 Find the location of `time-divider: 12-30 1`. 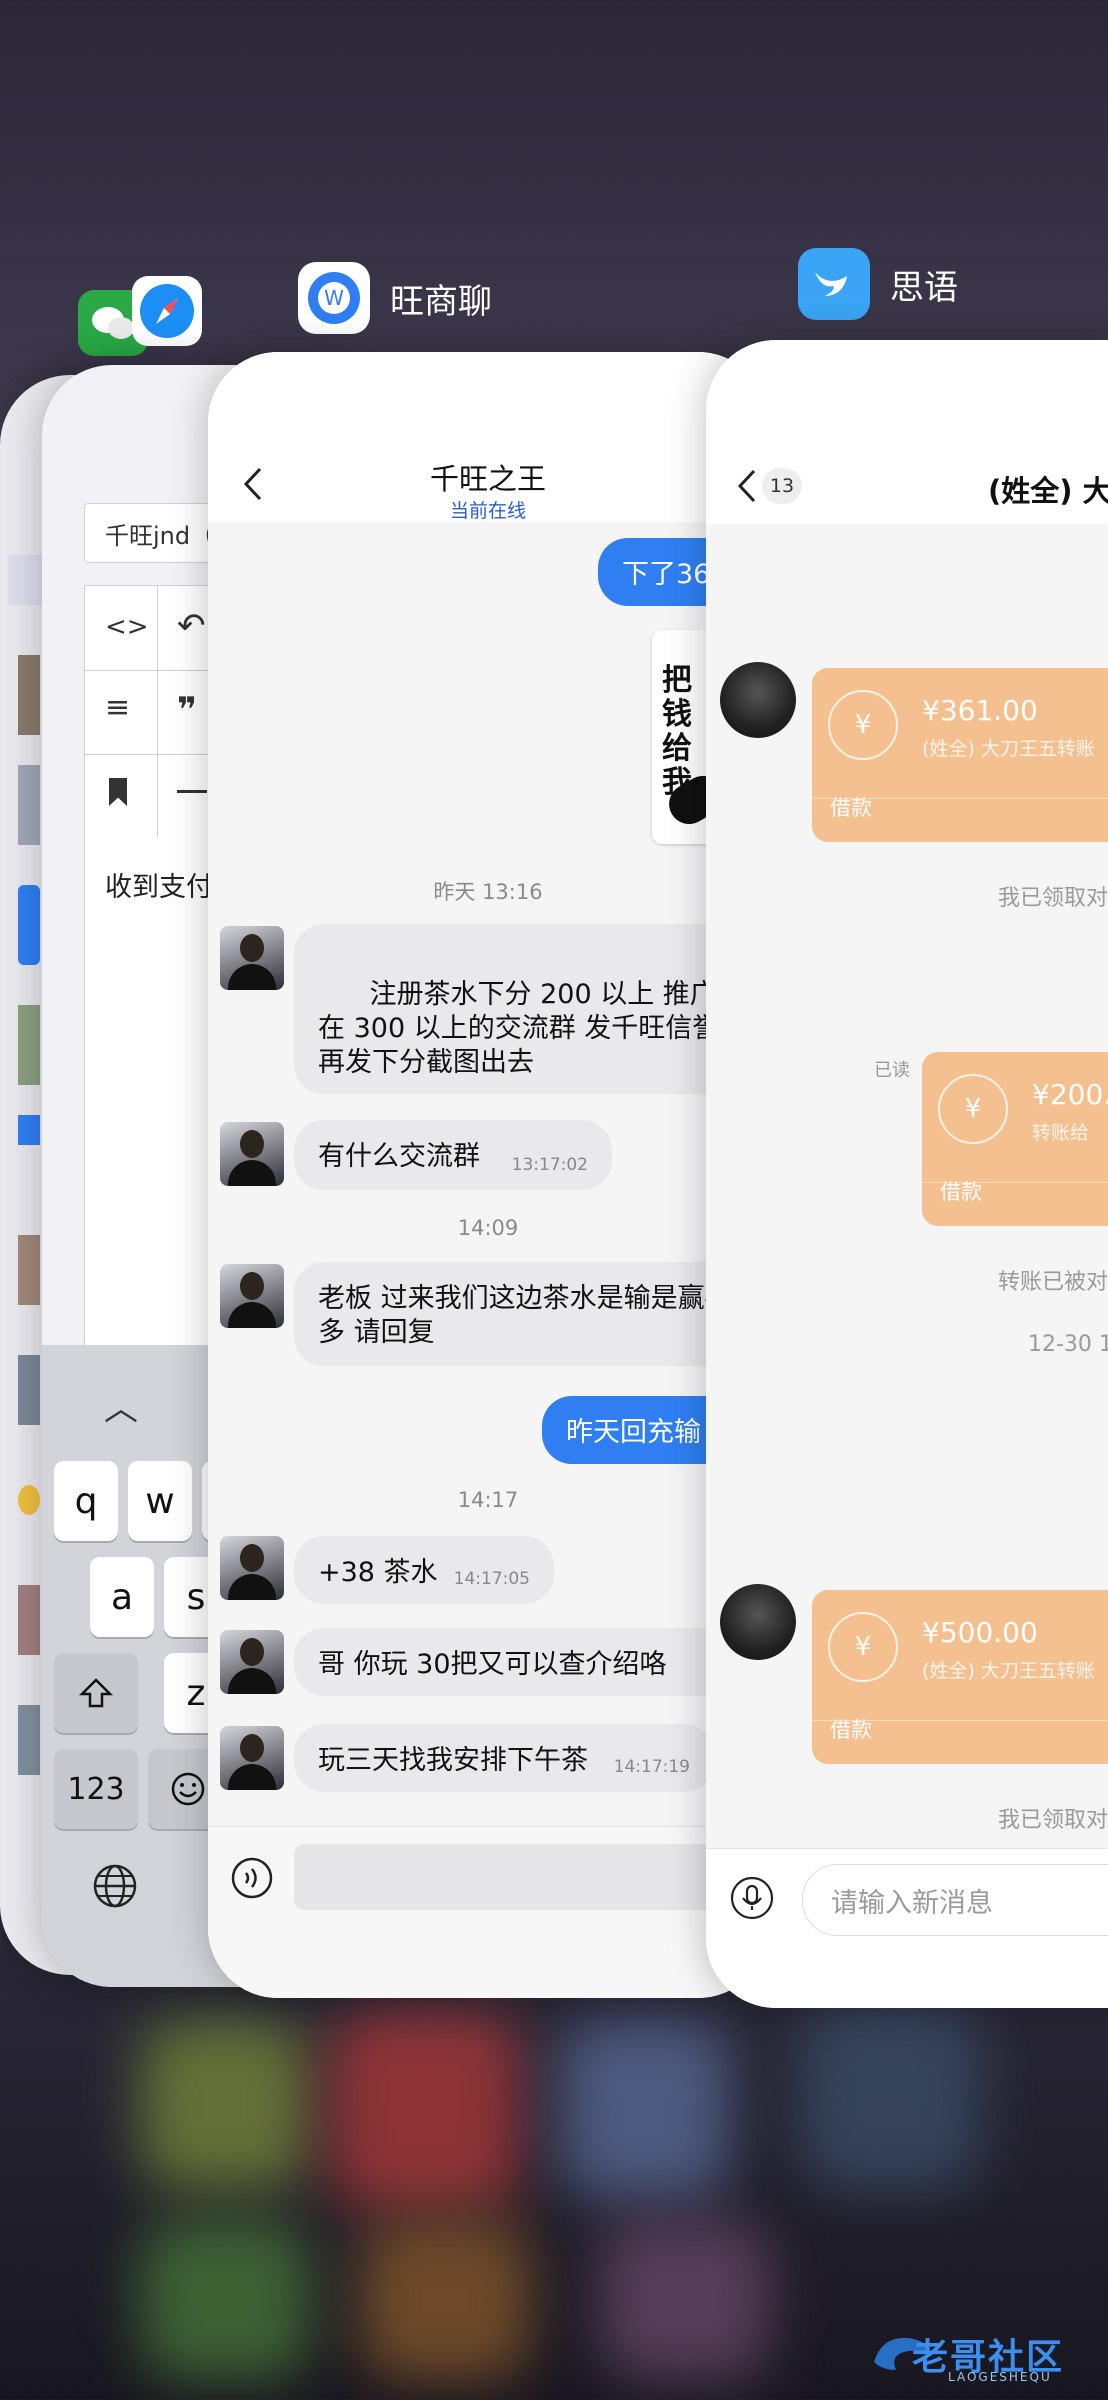

time-divider: 12-30 1 is located at coordinates (1068, 1344).